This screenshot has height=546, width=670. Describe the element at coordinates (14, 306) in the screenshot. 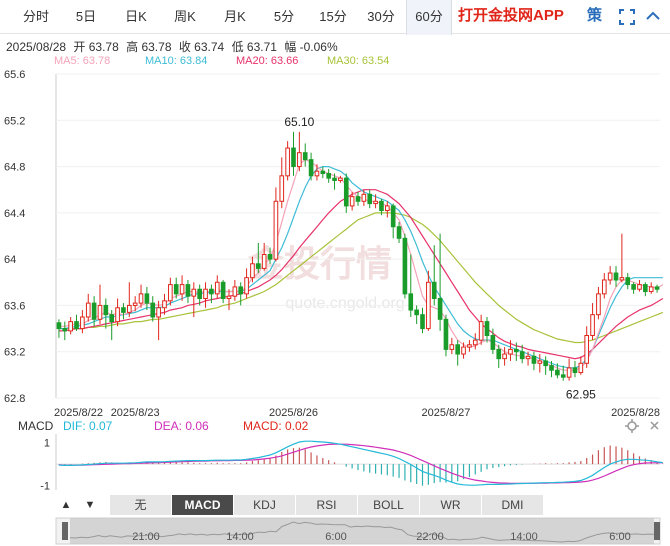

I see `y-tick-label: 63.6` at that location.